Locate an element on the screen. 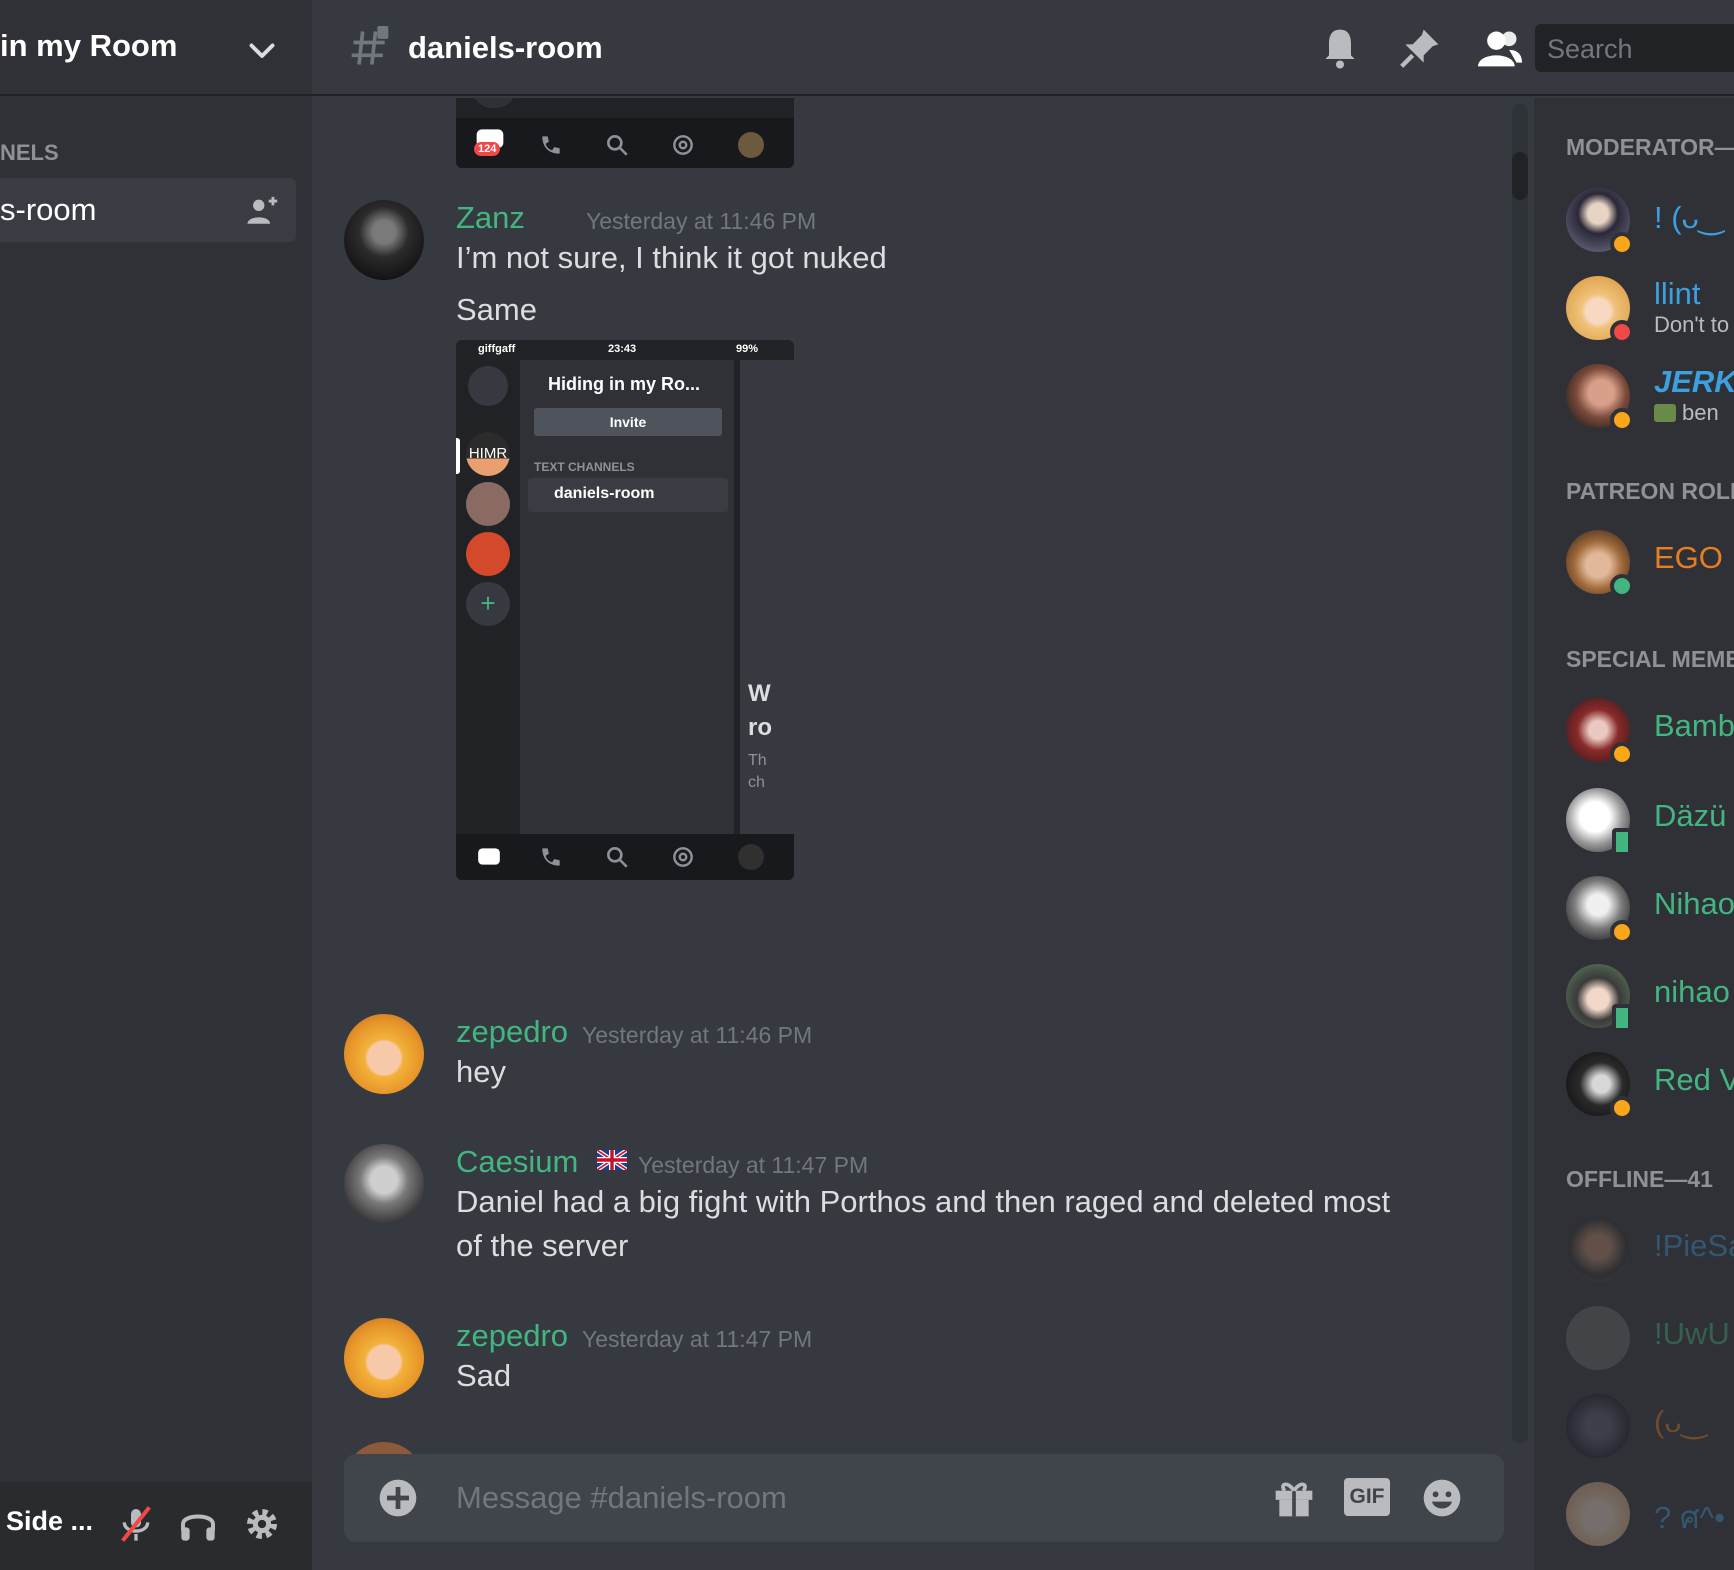  mobile-status-icon is located at coordinates (1622, 842).